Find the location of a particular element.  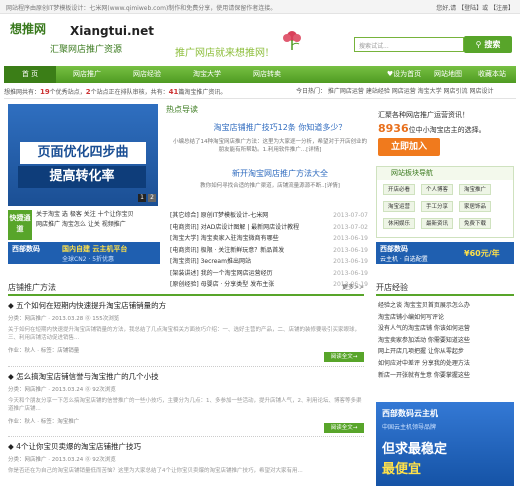

quick-access-label: 快捷通道 is located at coordinates (20, 225).